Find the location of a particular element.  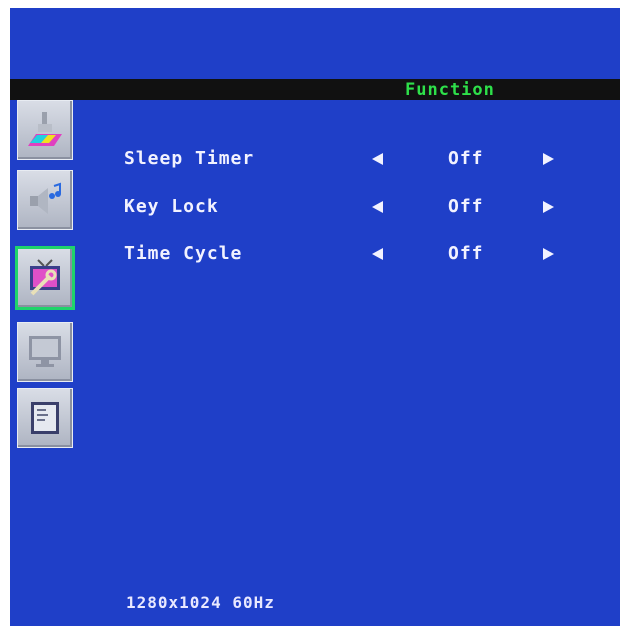

page-title: Function is located at coordinates (450, 90).